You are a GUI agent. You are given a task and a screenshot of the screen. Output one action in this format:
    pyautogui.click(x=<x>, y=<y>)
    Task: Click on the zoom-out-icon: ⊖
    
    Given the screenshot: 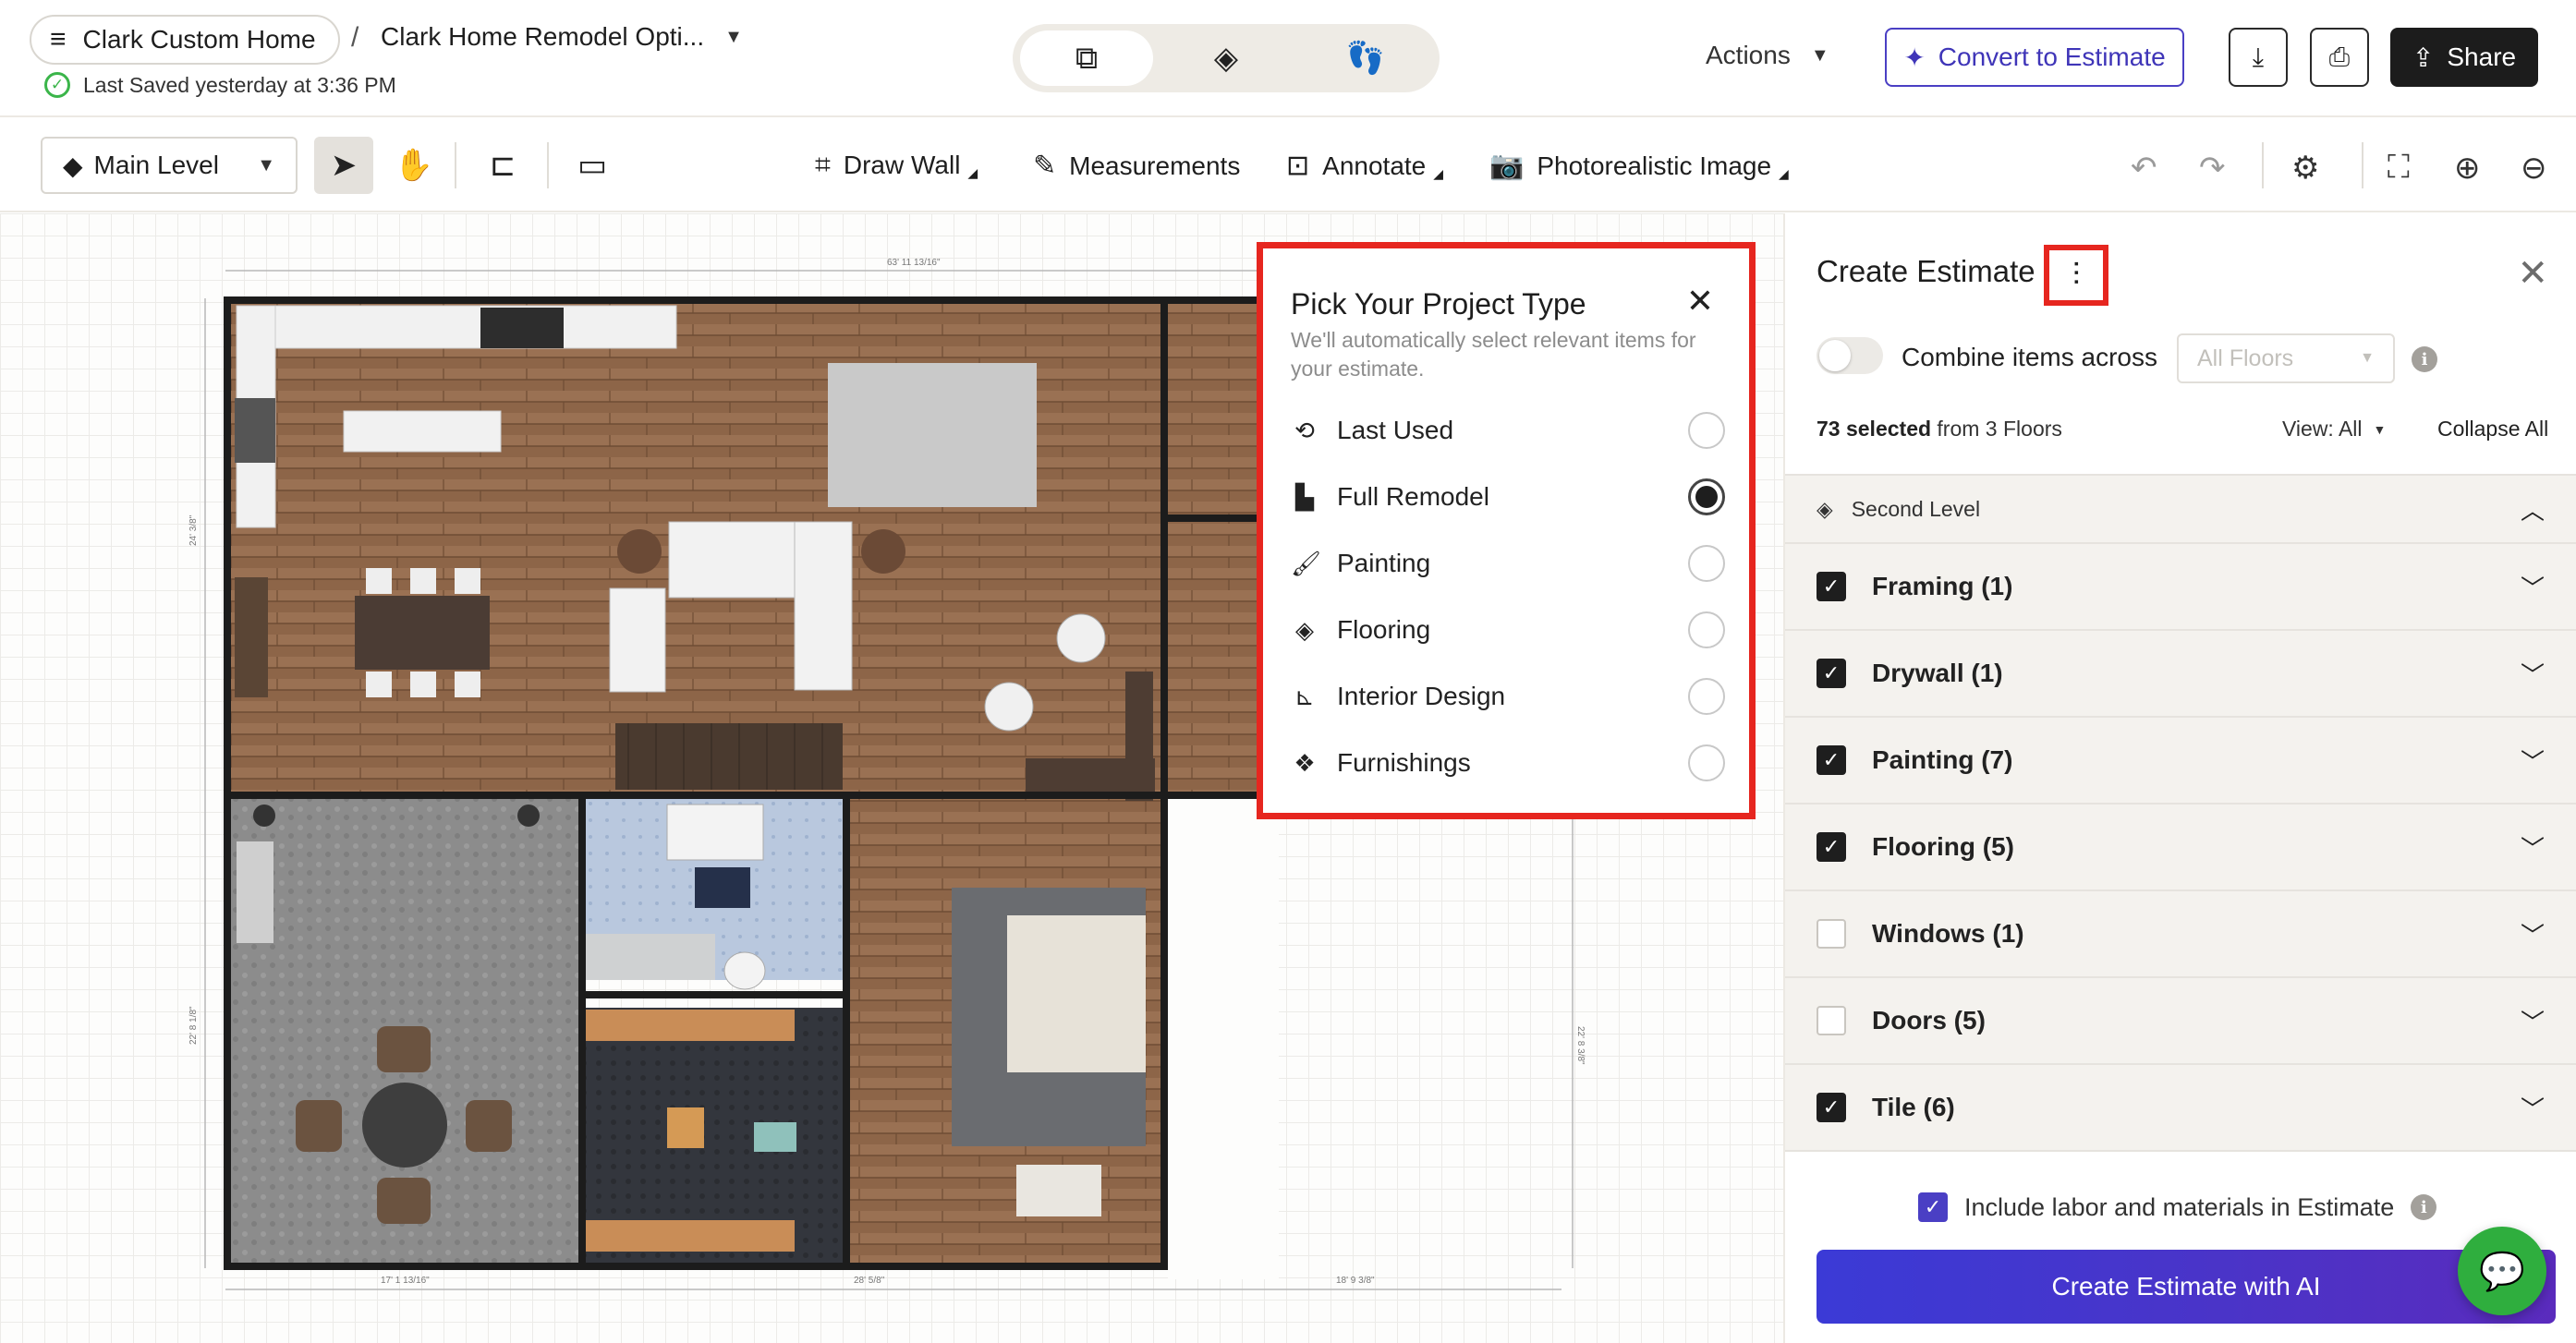 What is the action you would take?
    pyautogui.click(x=2534, y=168)
    